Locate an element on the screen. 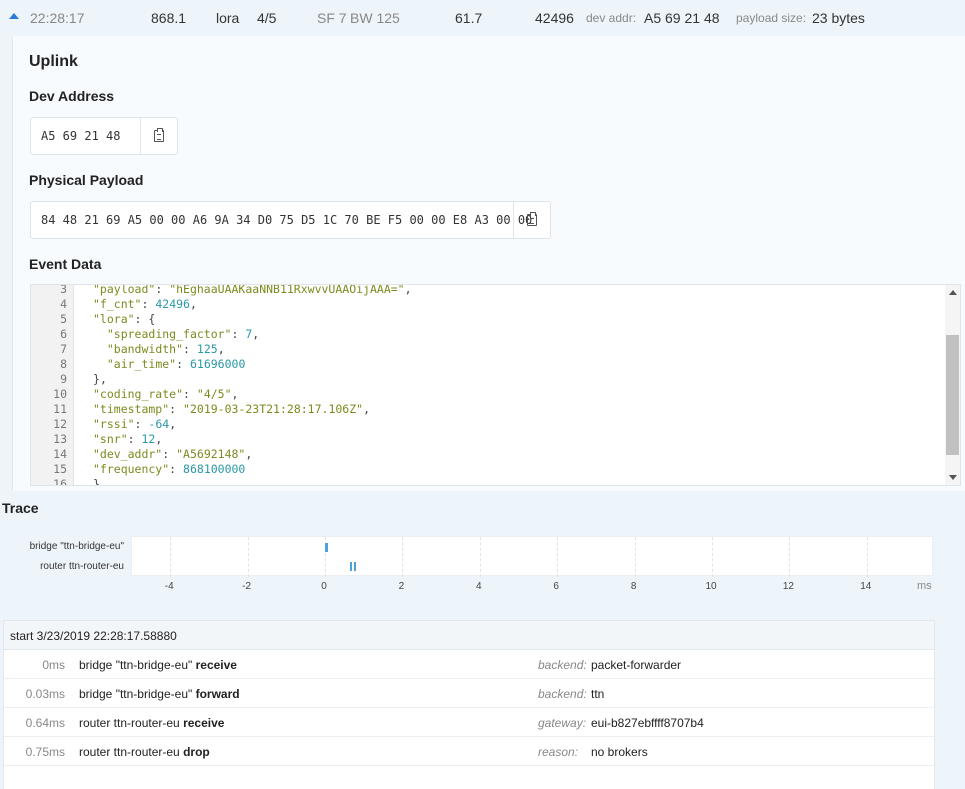 The width and height of the screenshot is (965, 789). line-number: 13 is located at coordinates (60, 439).